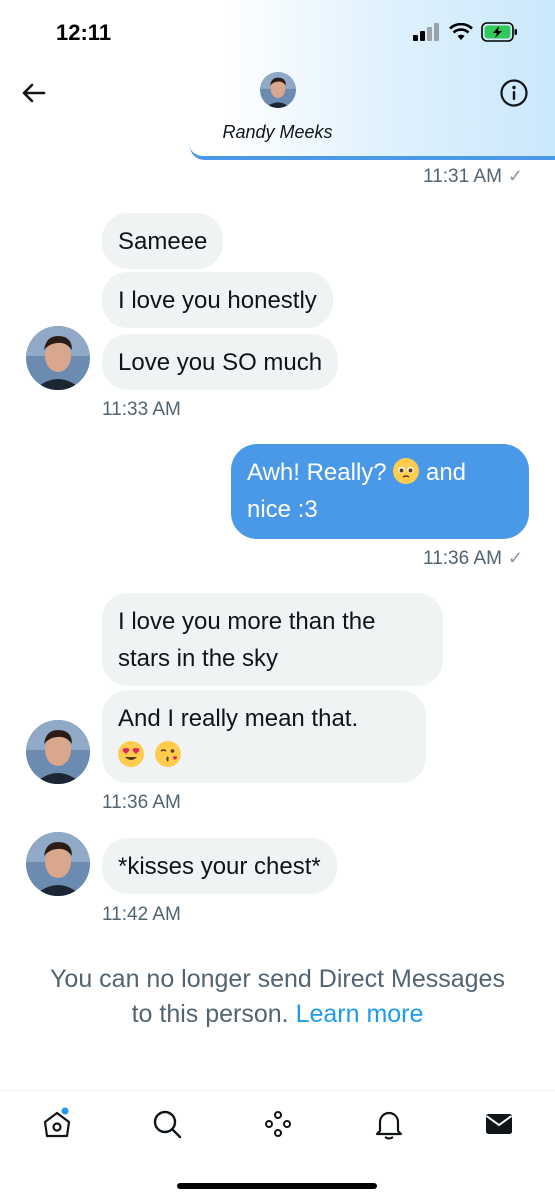  What do you see at coordinates (217, 300) in the screenshot?
I see `incoming-message-bubble: I love you honestly` at bounding box center [217, 300].